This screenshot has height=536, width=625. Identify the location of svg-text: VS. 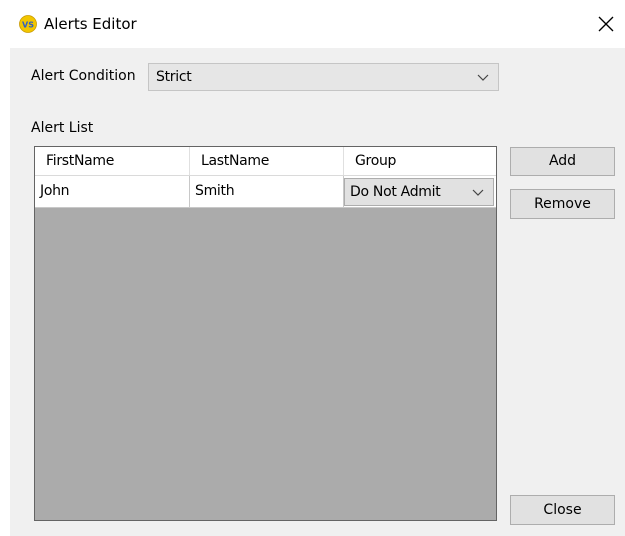
(28, 25).